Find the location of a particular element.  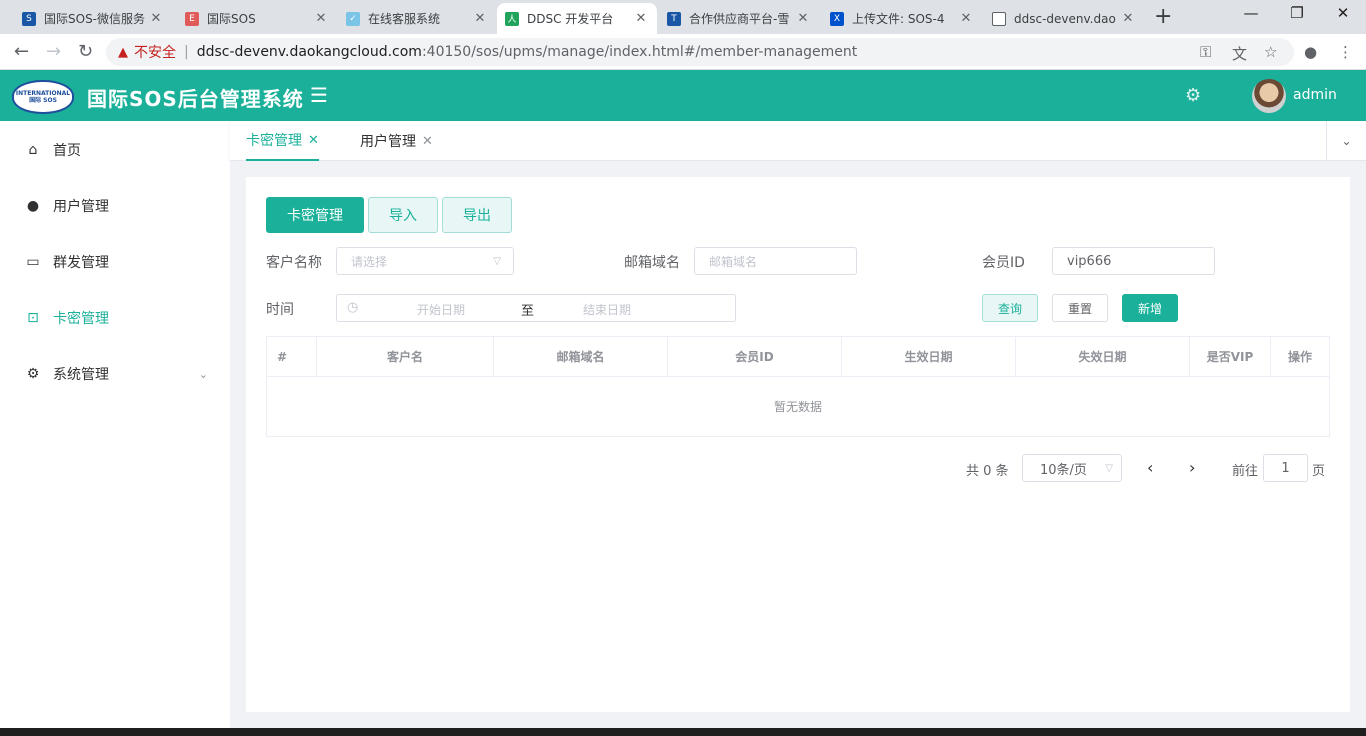

end-date-input: 结束日期 is located at coordinates (607, 309).